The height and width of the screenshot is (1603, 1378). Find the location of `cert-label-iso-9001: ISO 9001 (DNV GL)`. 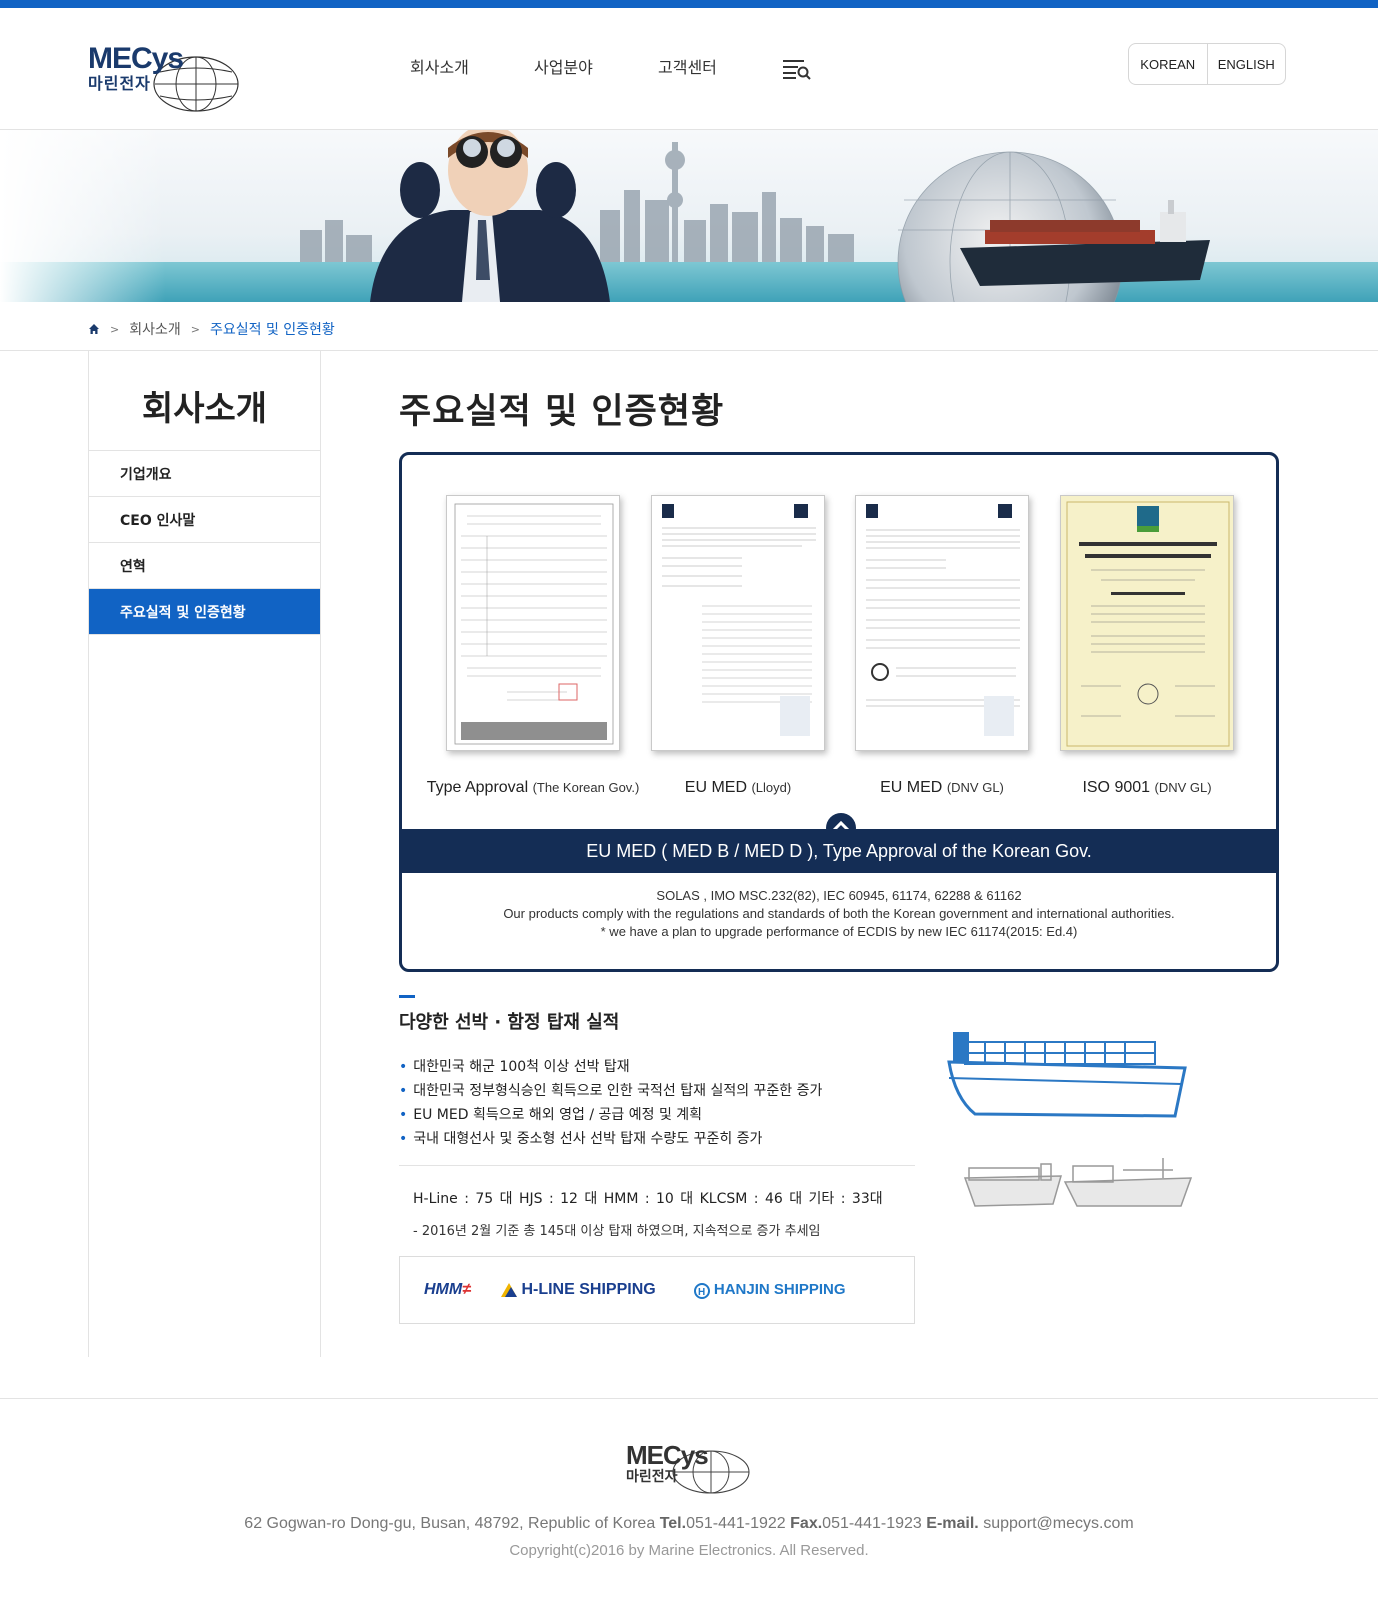

cert-label-iso-9001: ISO 9001 (DNV GL) is located at coordinates (1147, 787).